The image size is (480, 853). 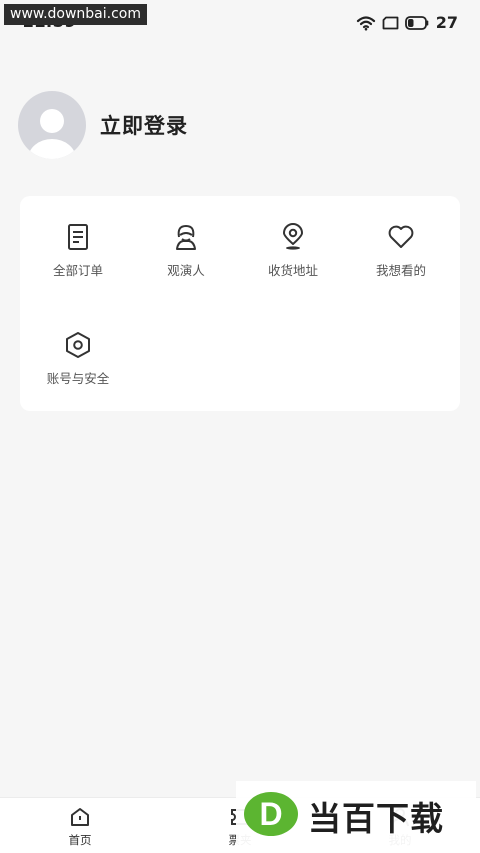 What do you see at coordinates (401, 237) in the screenshot?
I see `heart-icon` at bounding box center [401, 237].